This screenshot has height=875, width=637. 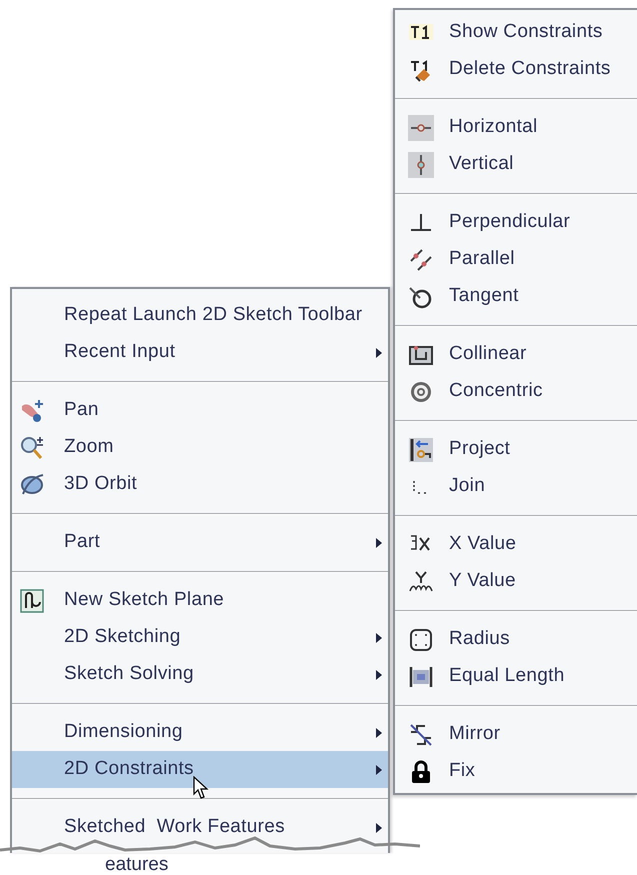 What do you see at coordinates (200, 732) in the screenshot?
I see `menu-item: Dimensioning` at bounding box center [200, 732].